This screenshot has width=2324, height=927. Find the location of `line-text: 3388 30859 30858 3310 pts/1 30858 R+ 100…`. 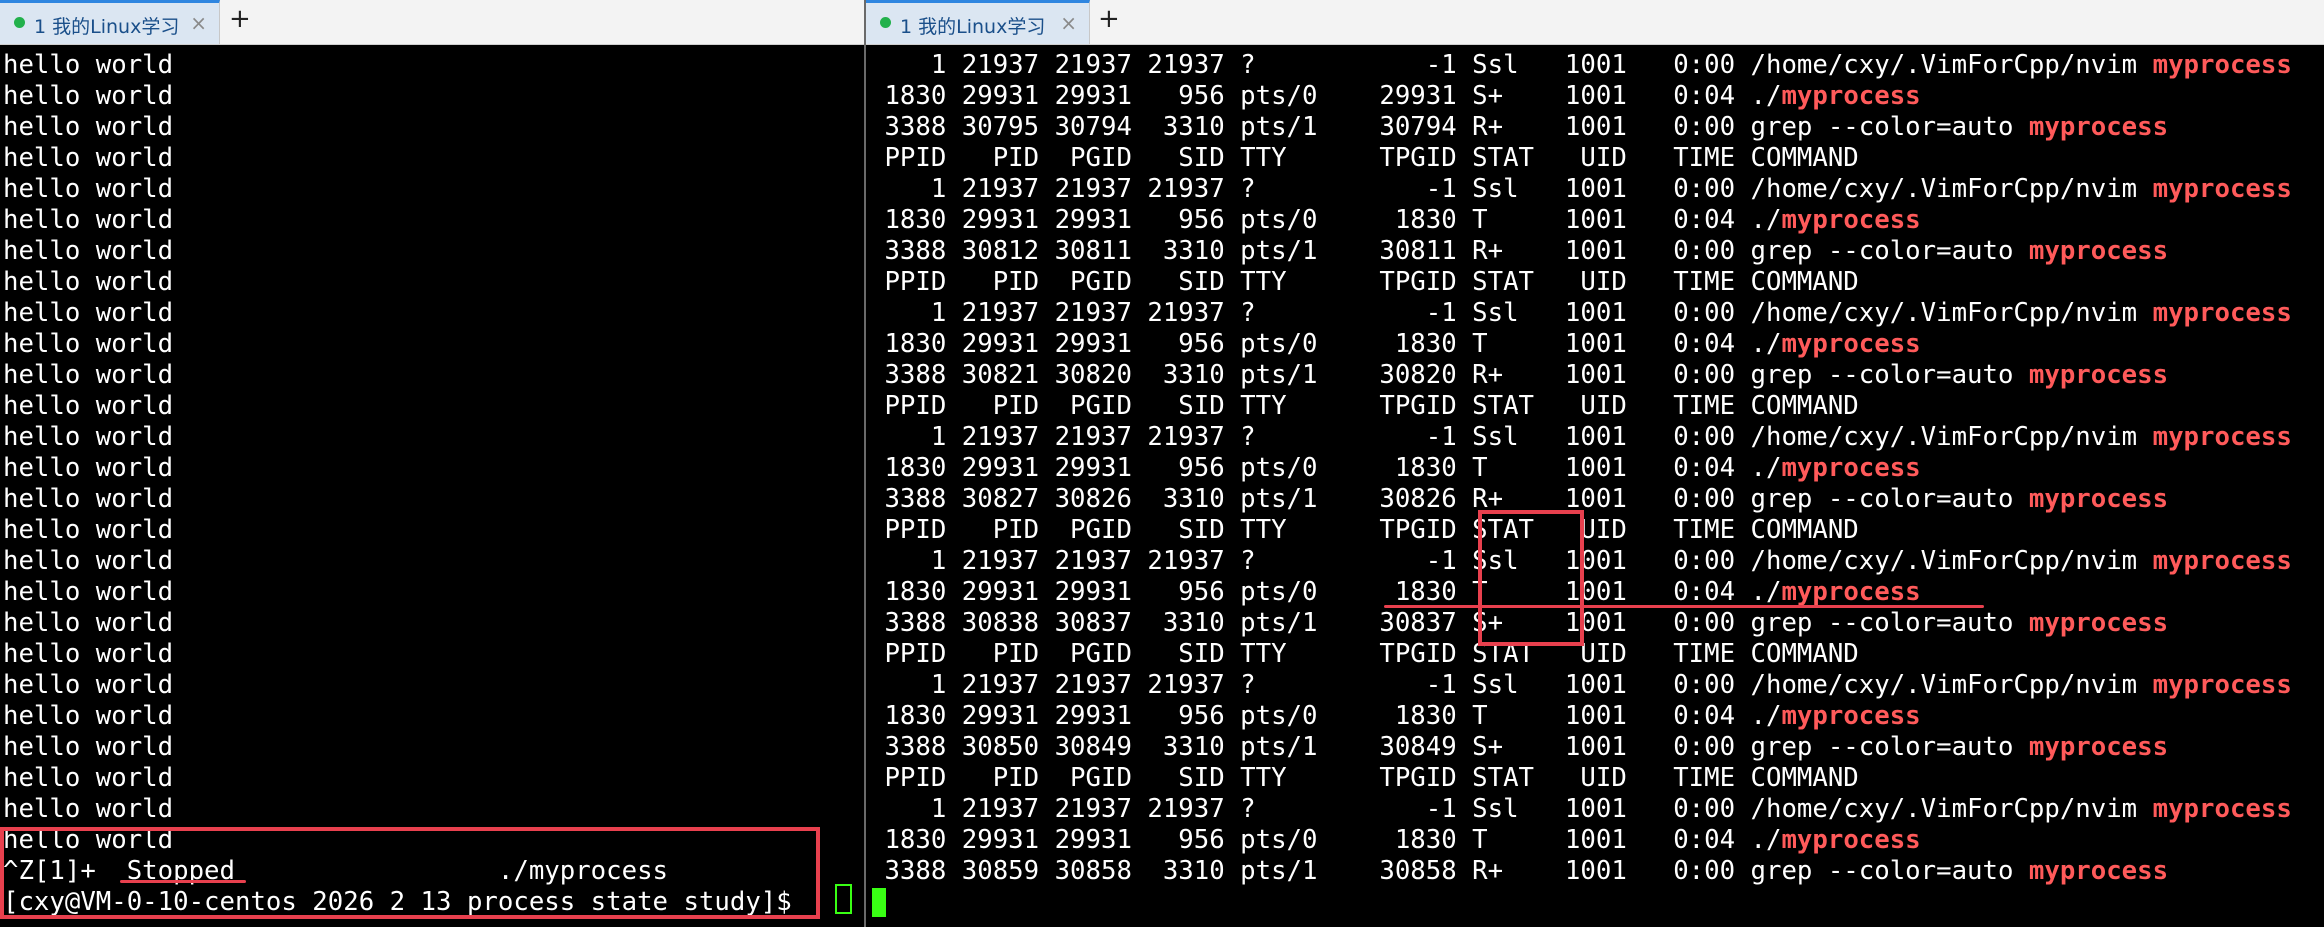

line-text: 3388 30859 30858 3310 pts/1 30858 R+ 100… is located at coordinates (1449, 871).